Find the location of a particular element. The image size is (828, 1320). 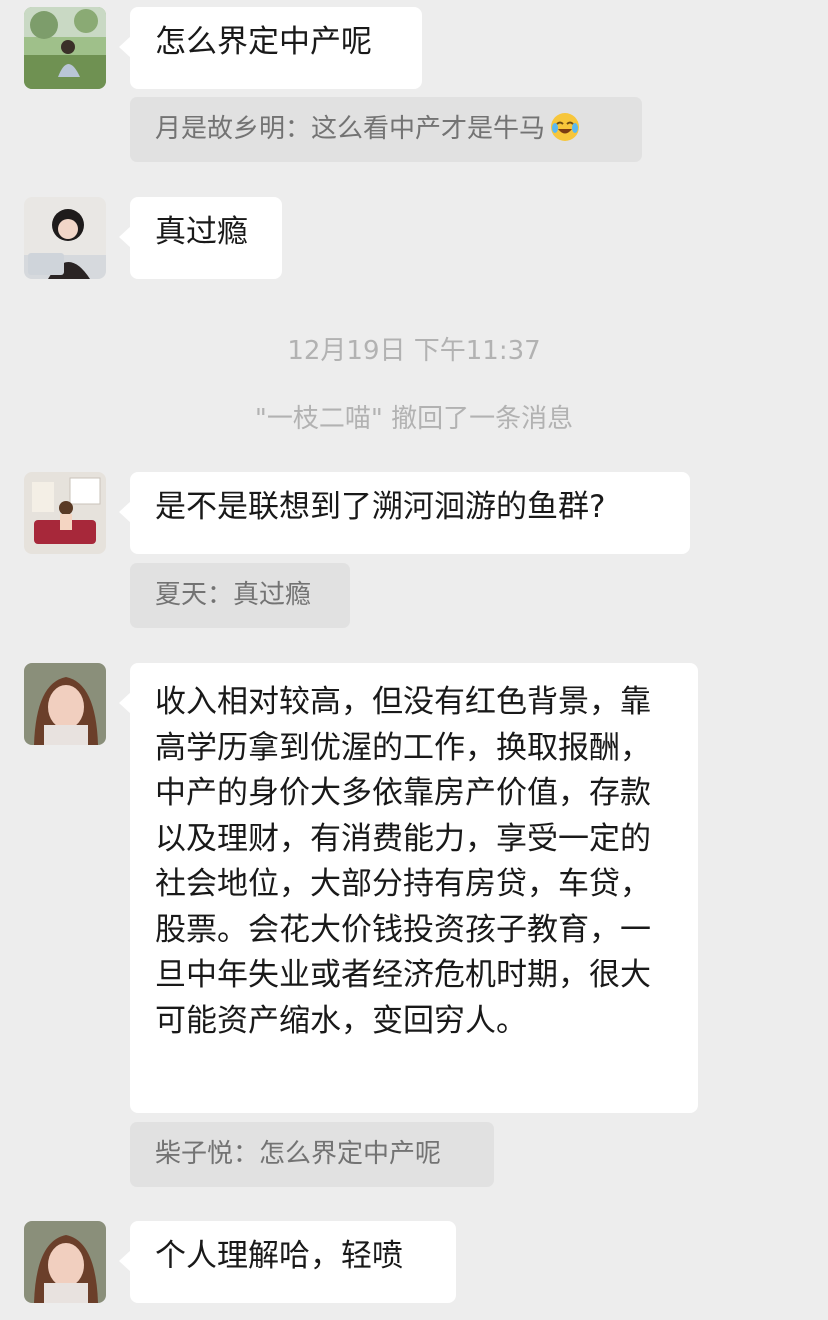

quote-text: 夏天：真过瘾 is located at coordinates (233, 595).